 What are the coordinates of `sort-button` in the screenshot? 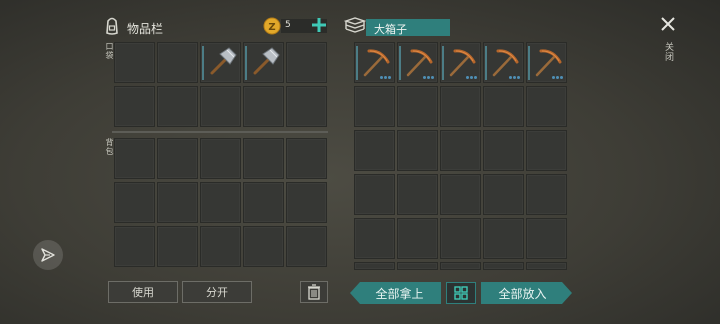 It's located at (461, 293).